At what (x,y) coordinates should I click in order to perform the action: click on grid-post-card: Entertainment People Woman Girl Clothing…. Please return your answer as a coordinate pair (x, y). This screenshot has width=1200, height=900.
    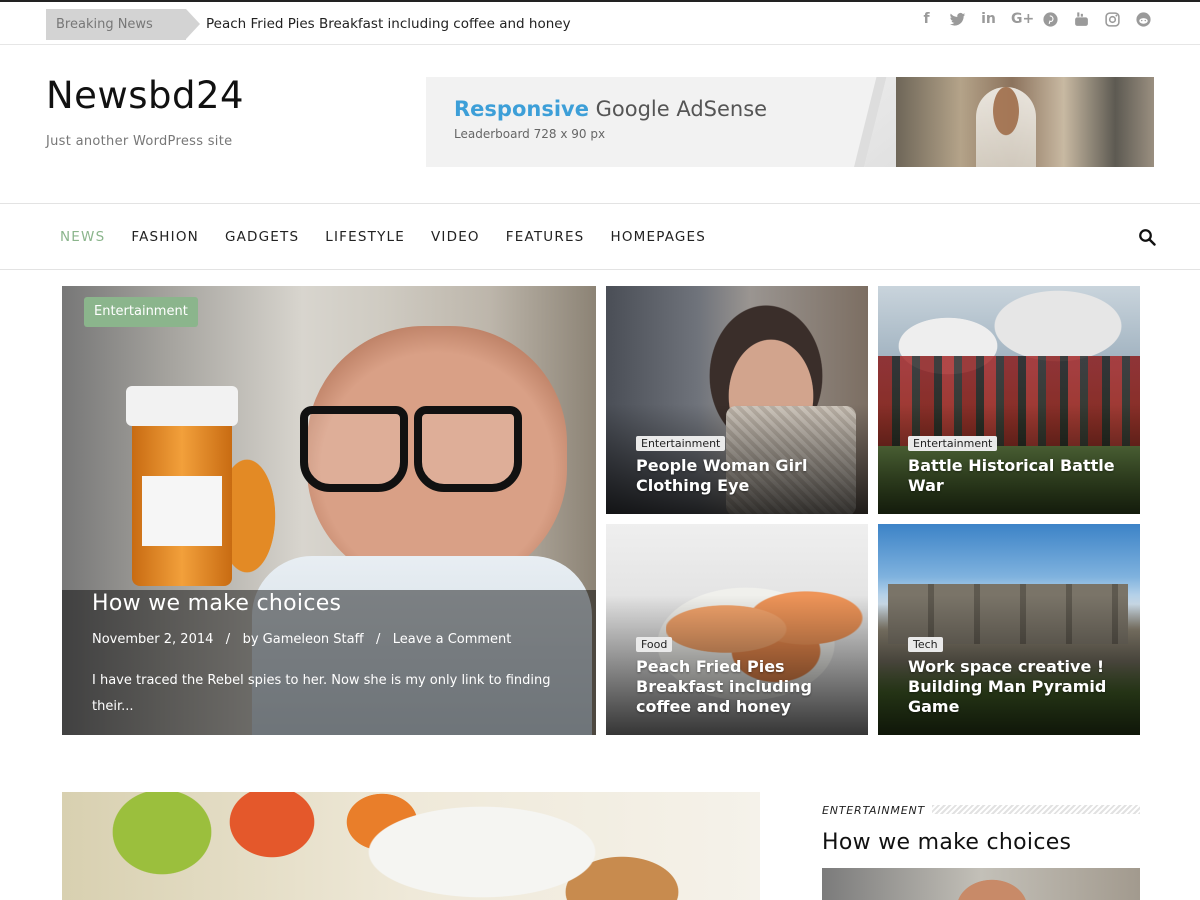
    Looking at the image, I should click on (737, 400).